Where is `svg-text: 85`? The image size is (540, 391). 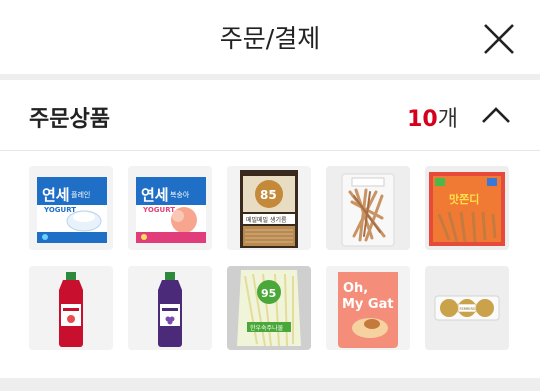
svg-text: 85 is located at coordinates (268, 195).